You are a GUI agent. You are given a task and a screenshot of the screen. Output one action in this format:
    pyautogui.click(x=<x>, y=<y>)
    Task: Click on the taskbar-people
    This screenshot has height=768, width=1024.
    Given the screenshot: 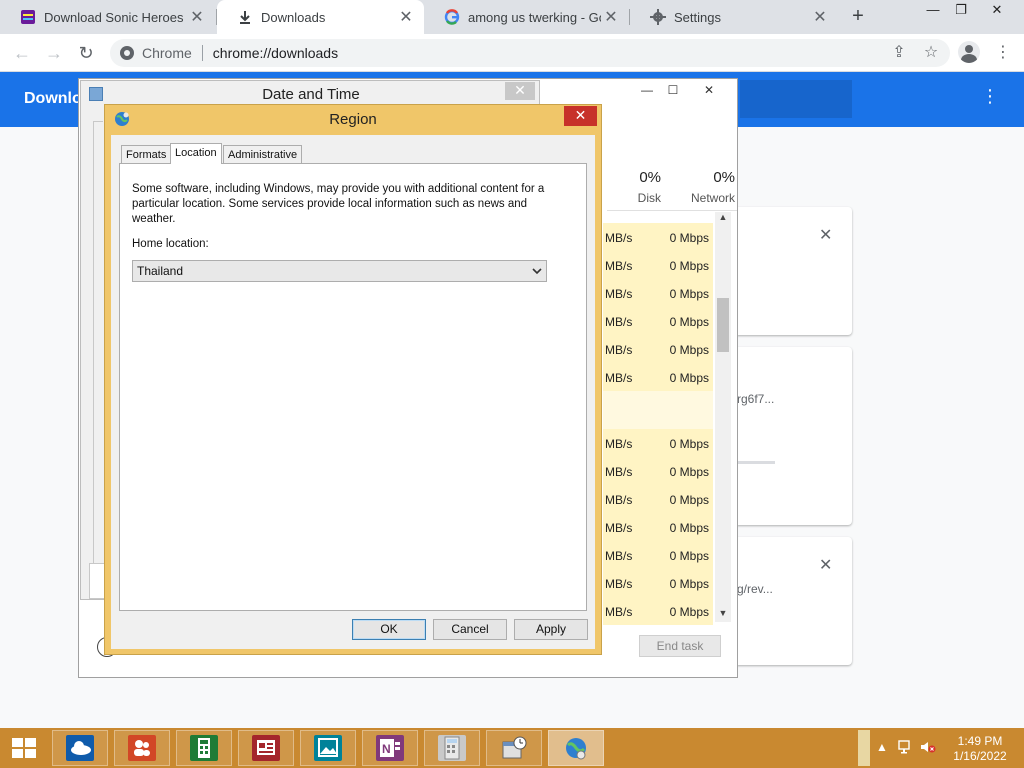 What is the action you would take?
    pyautogui.click(x=142, y=748)
    